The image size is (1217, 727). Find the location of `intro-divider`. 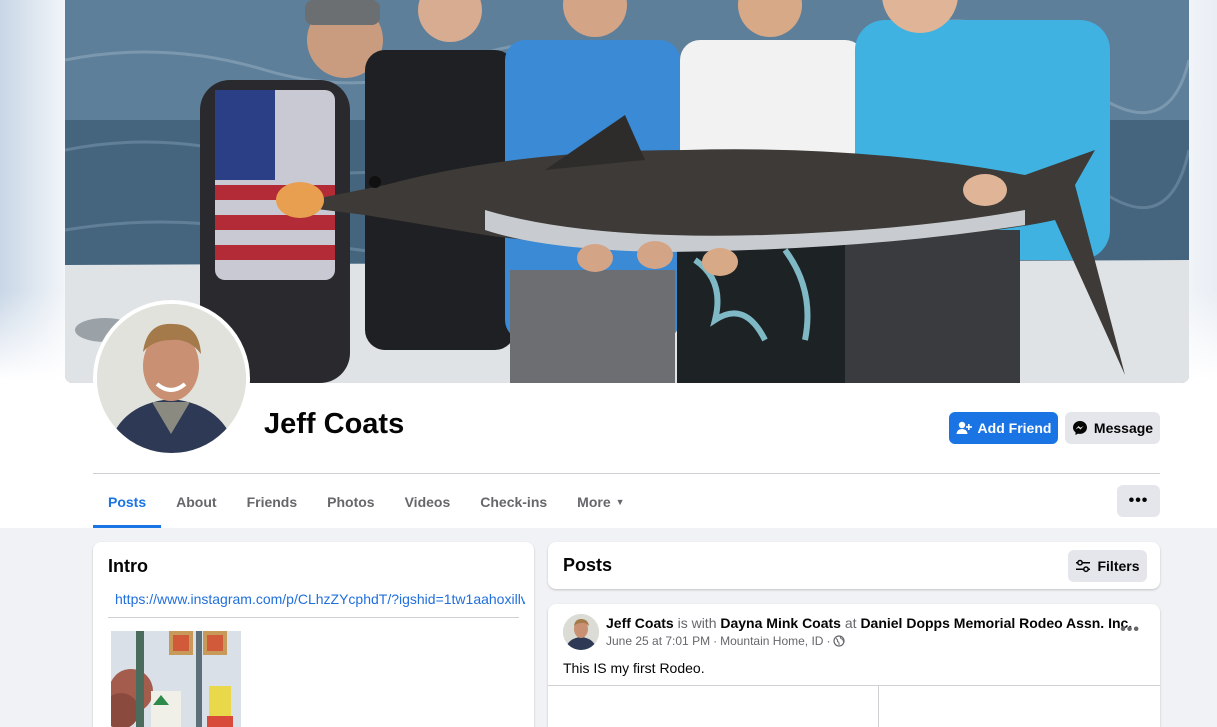

intro-divider is located at coordinates (313, 617).